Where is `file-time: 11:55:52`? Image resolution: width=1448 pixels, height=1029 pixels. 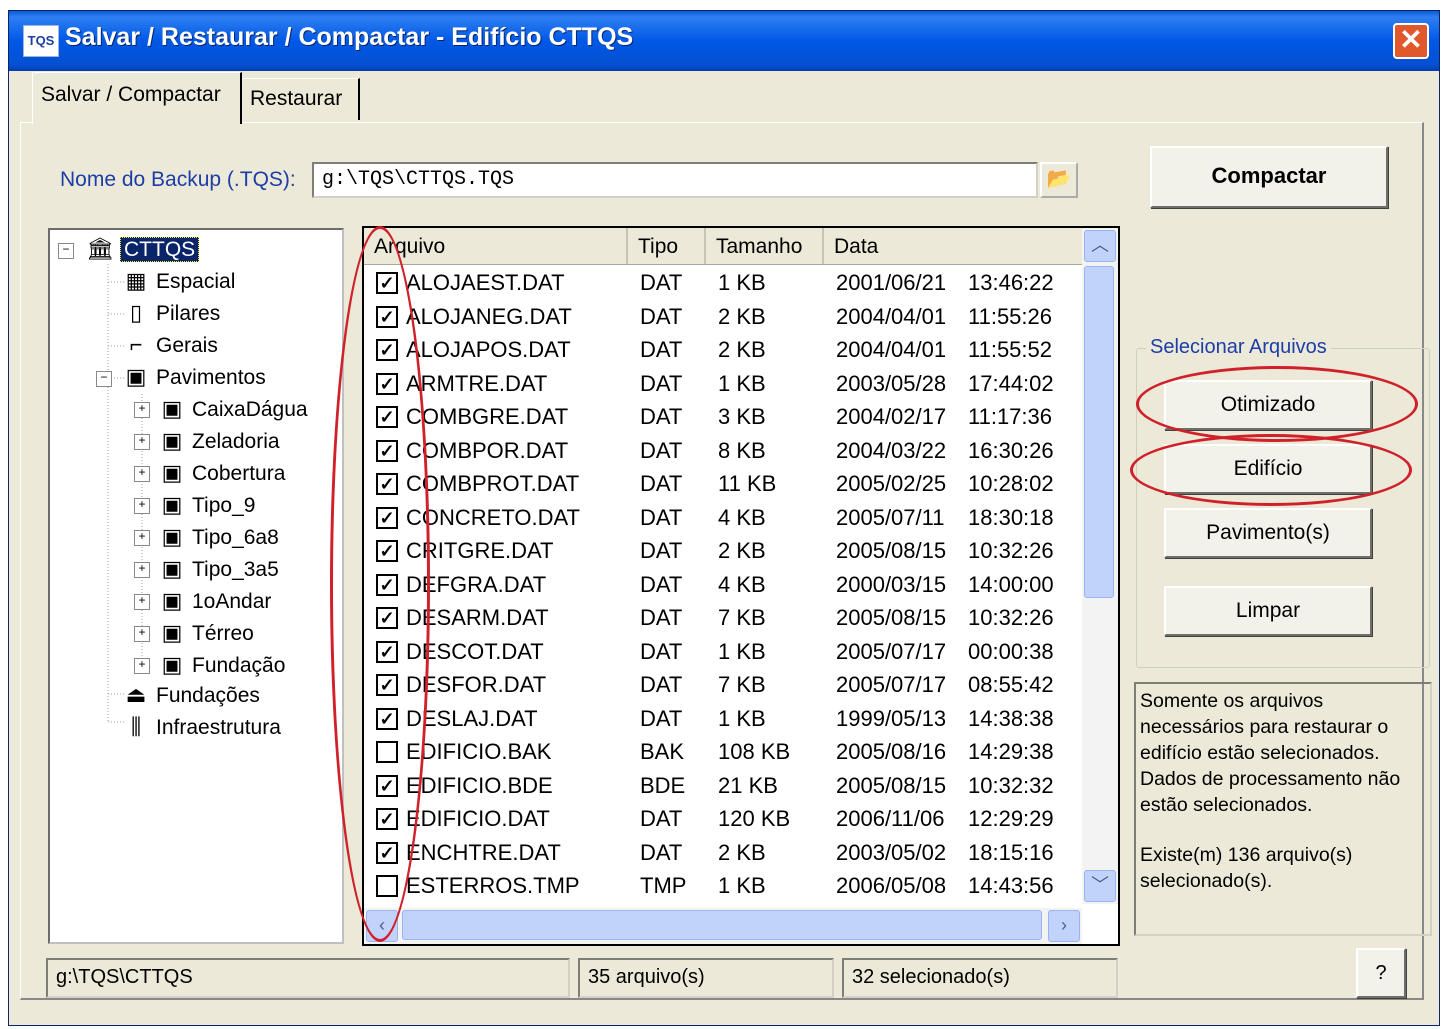
file-time: 11:55:52 is located at coordinates (1010, 349).